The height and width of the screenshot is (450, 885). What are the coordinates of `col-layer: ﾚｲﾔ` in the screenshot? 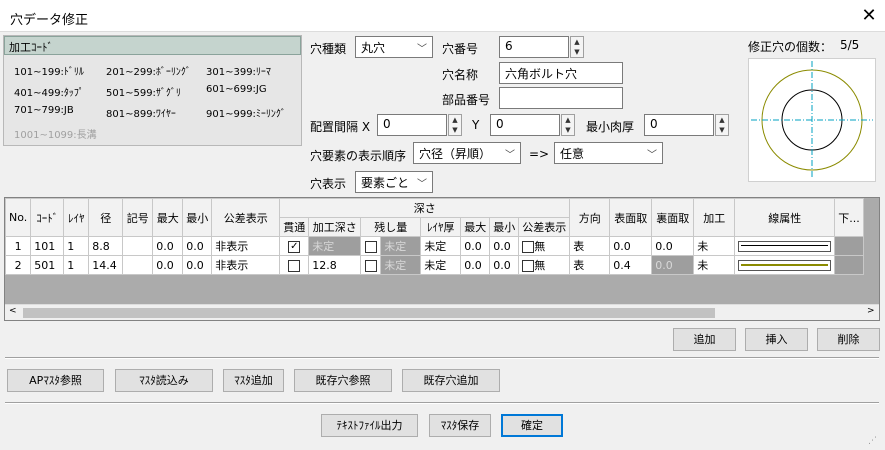 It's located at (76, 217).